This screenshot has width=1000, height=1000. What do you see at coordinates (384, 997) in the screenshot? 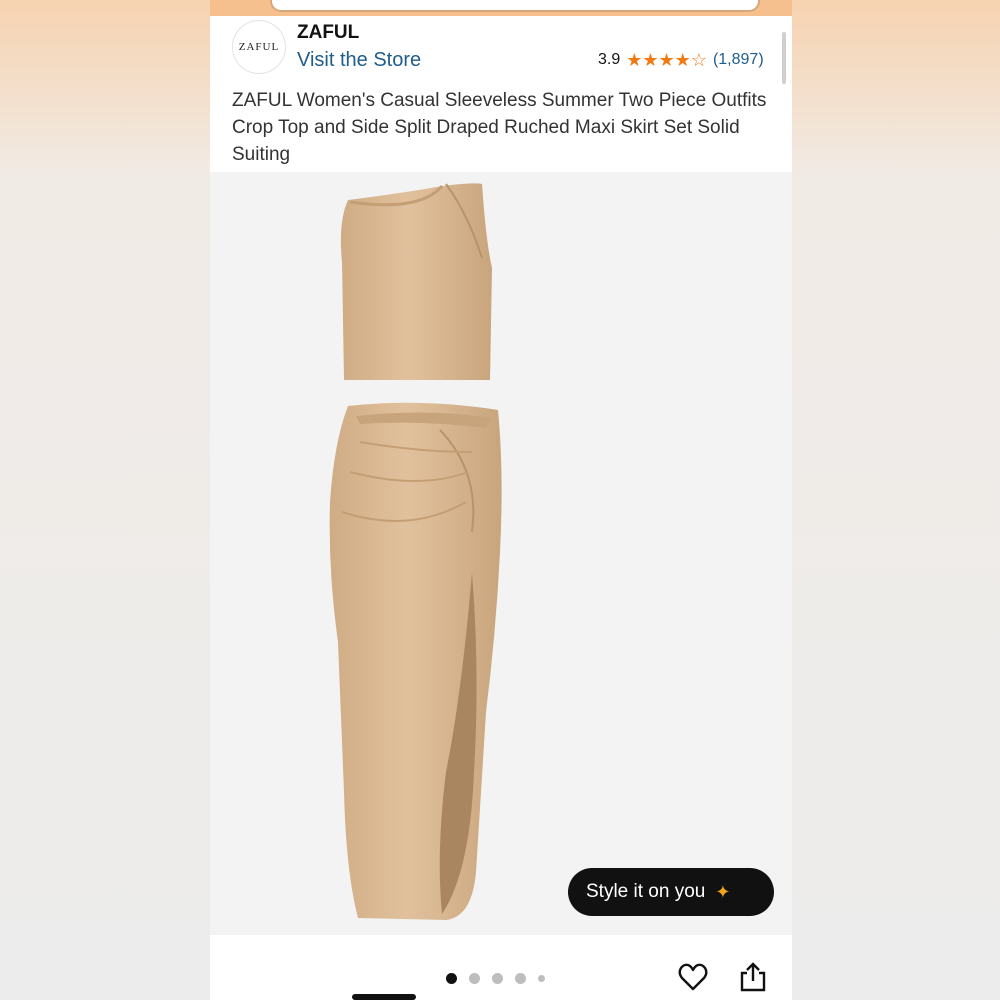
I see `home-indicator` at bounding box center [384, 997].